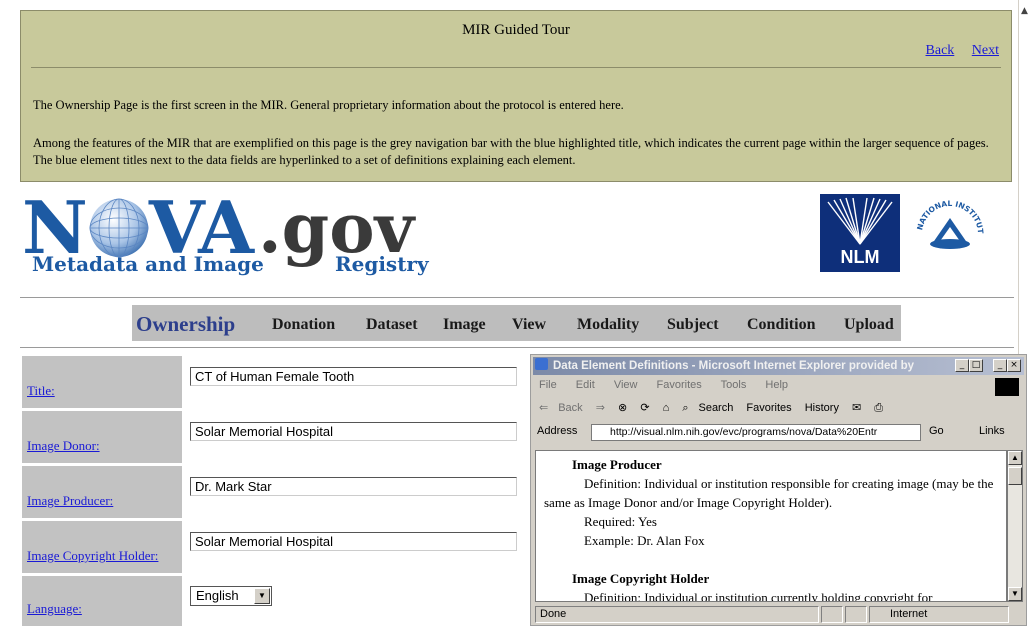  Describe the element at coordinates (119, 228) in the screenshot. I see `globe-icon` at that location.